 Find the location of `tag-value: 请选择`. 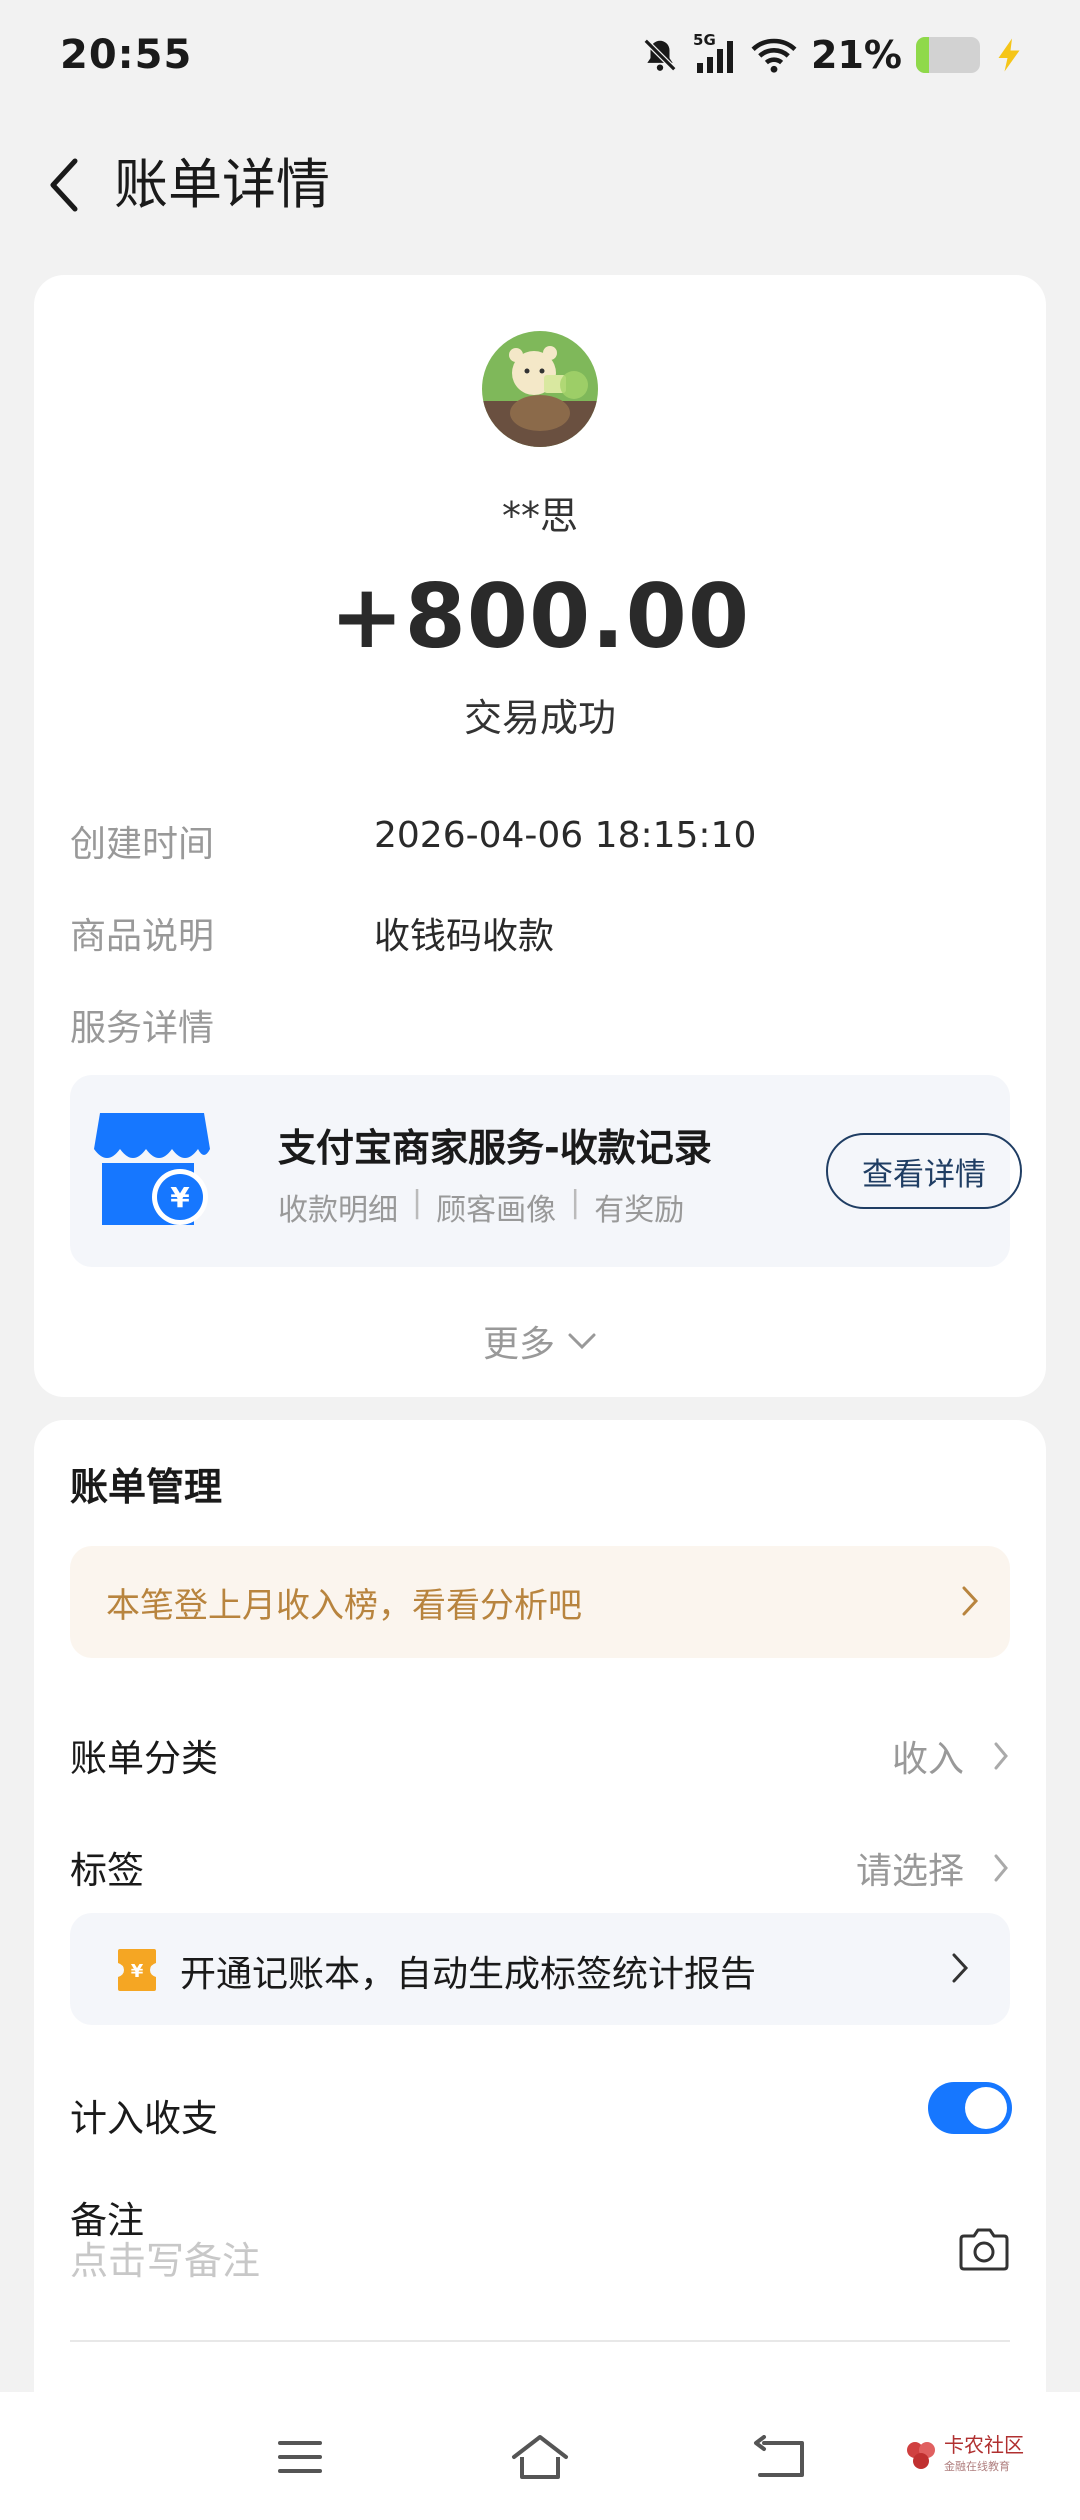

tag-value: 请选择 is located at coordinates (909, 1871).